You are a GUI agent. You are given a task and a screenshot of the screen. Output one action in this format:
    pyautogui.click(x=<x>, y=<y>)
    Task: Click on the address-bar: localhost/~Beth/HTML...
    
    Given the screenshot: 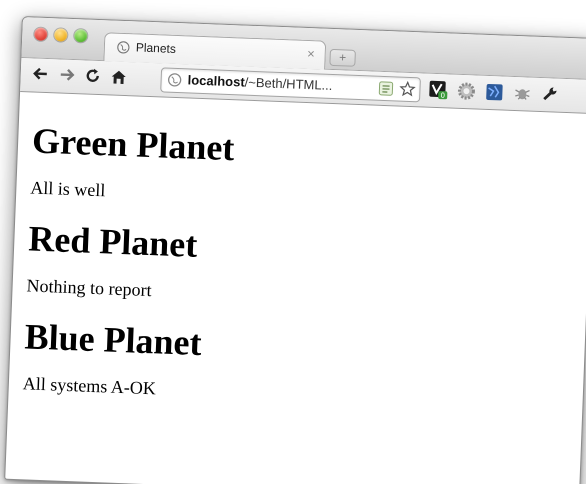 What is the action you would take?
    pyautogui.click(x=290, y=85)
    